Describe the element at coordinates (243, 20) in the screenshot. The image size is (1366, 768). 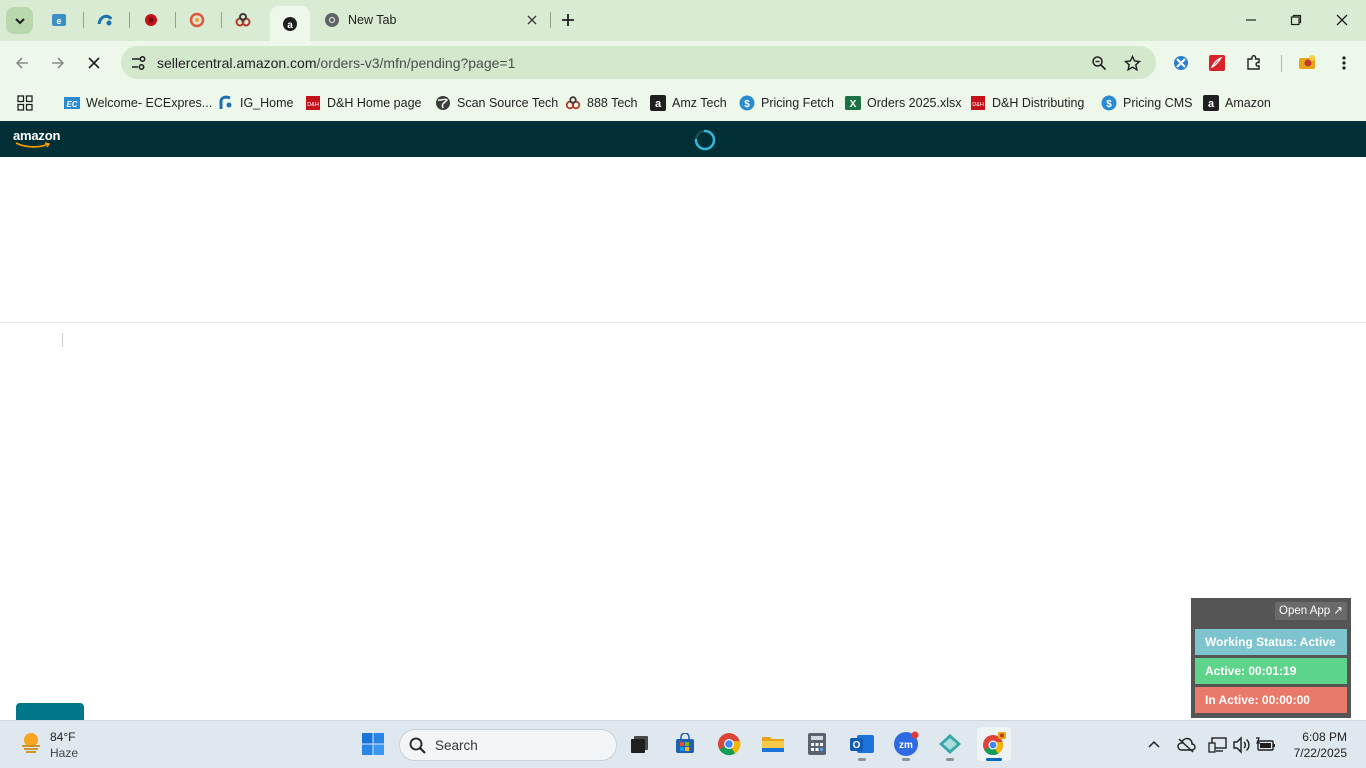
I see `pinned-tab-amz-tech` at that location.